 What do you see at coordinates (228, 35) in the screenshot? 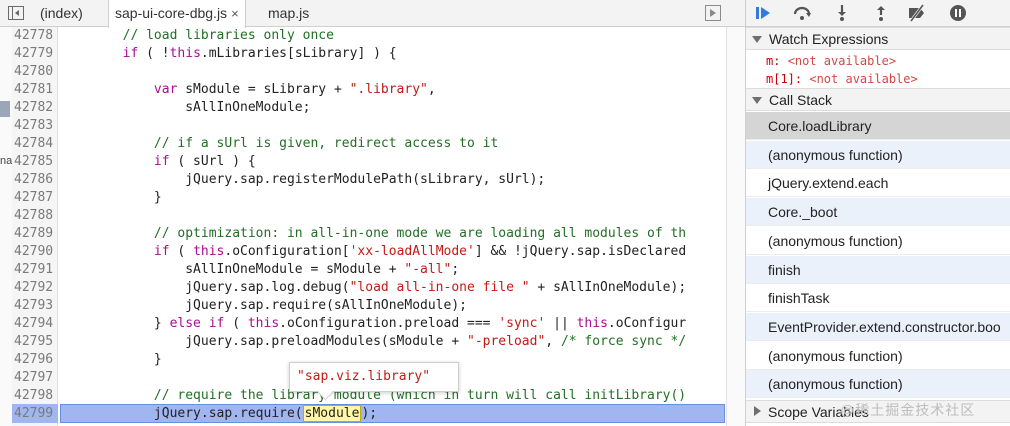
I see `code-token: // load libraries only once` at bounding box center [228, 35].